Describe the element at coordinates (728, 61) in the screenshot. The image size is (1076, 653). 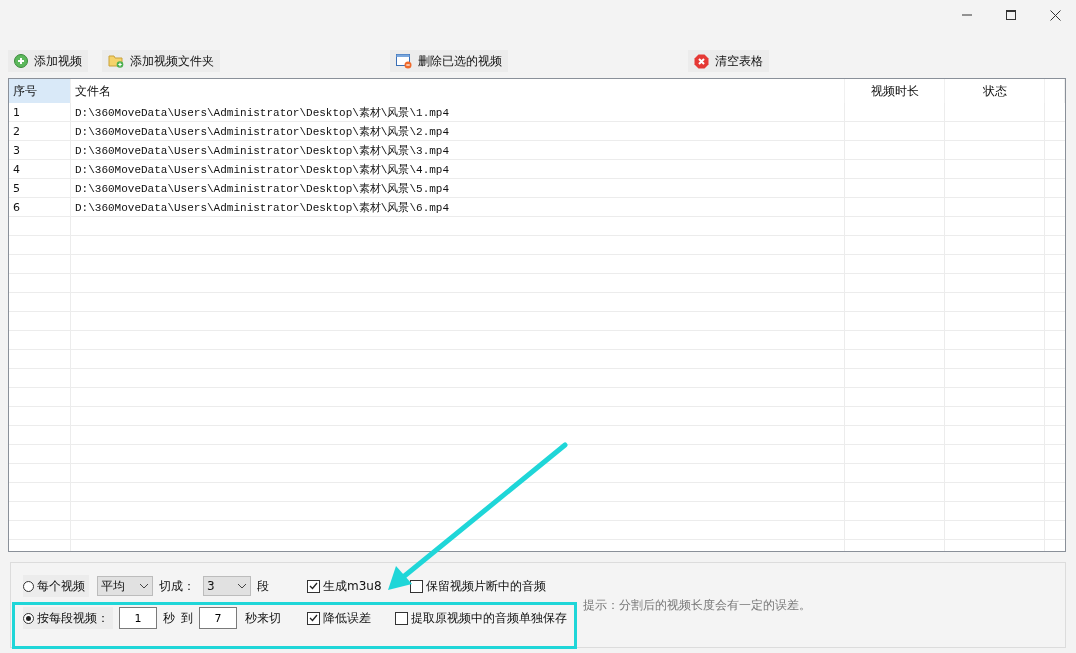
I see `toolbar-button: 清空表格` at that location.